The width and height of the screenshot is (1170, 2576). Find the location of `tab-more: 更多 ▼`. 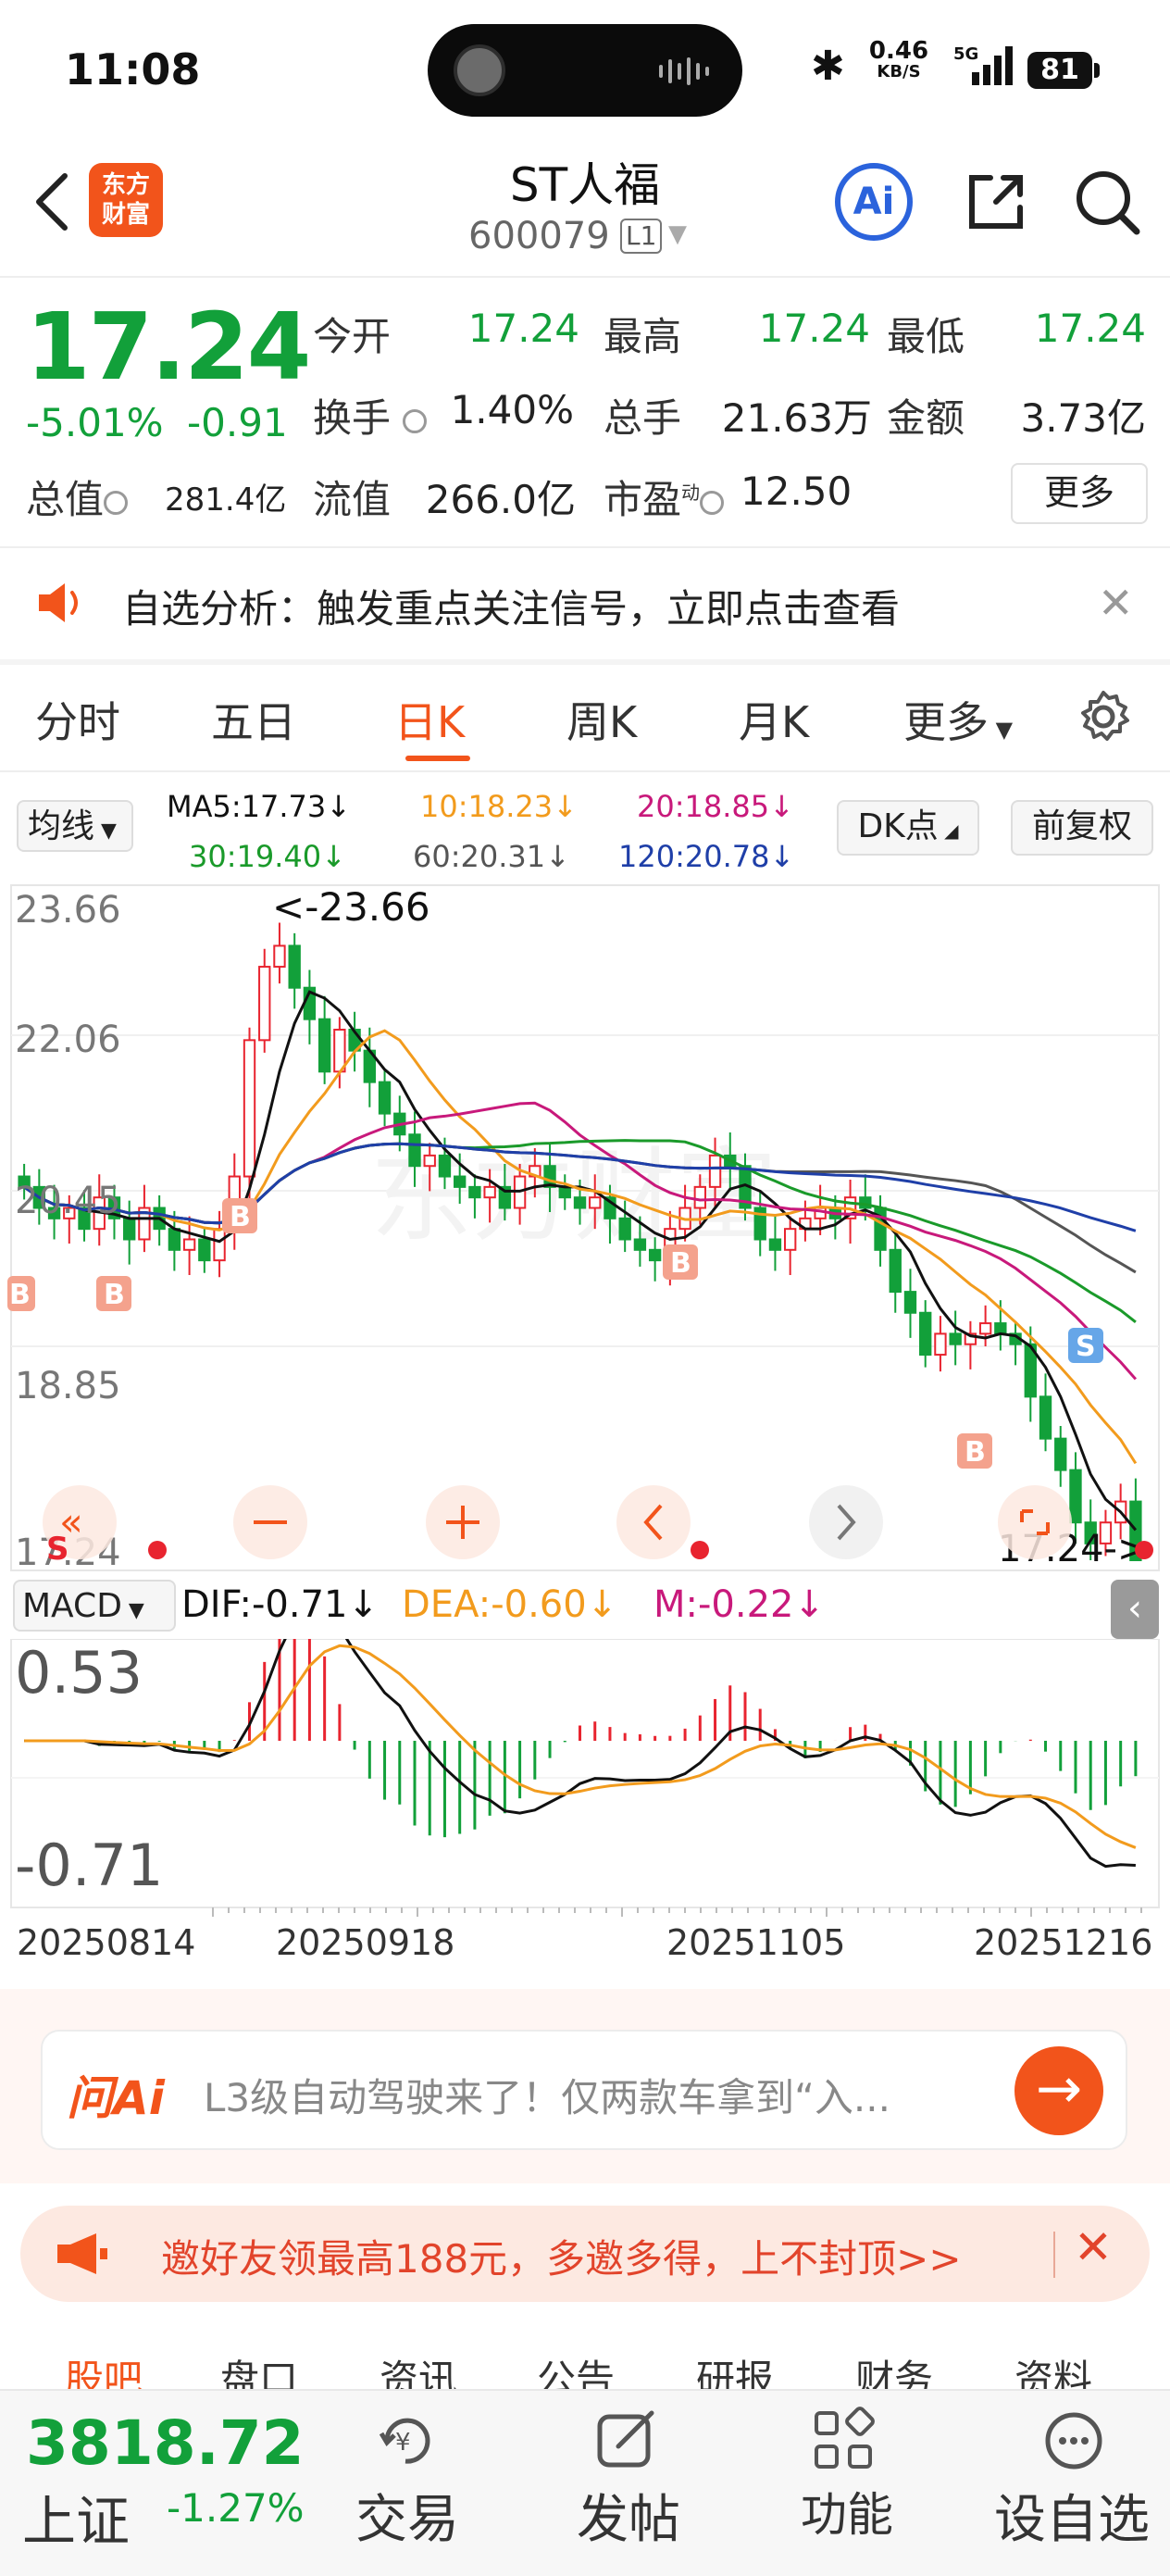

tab-more: 更多 ▼ is located at coordinates (958, 719).